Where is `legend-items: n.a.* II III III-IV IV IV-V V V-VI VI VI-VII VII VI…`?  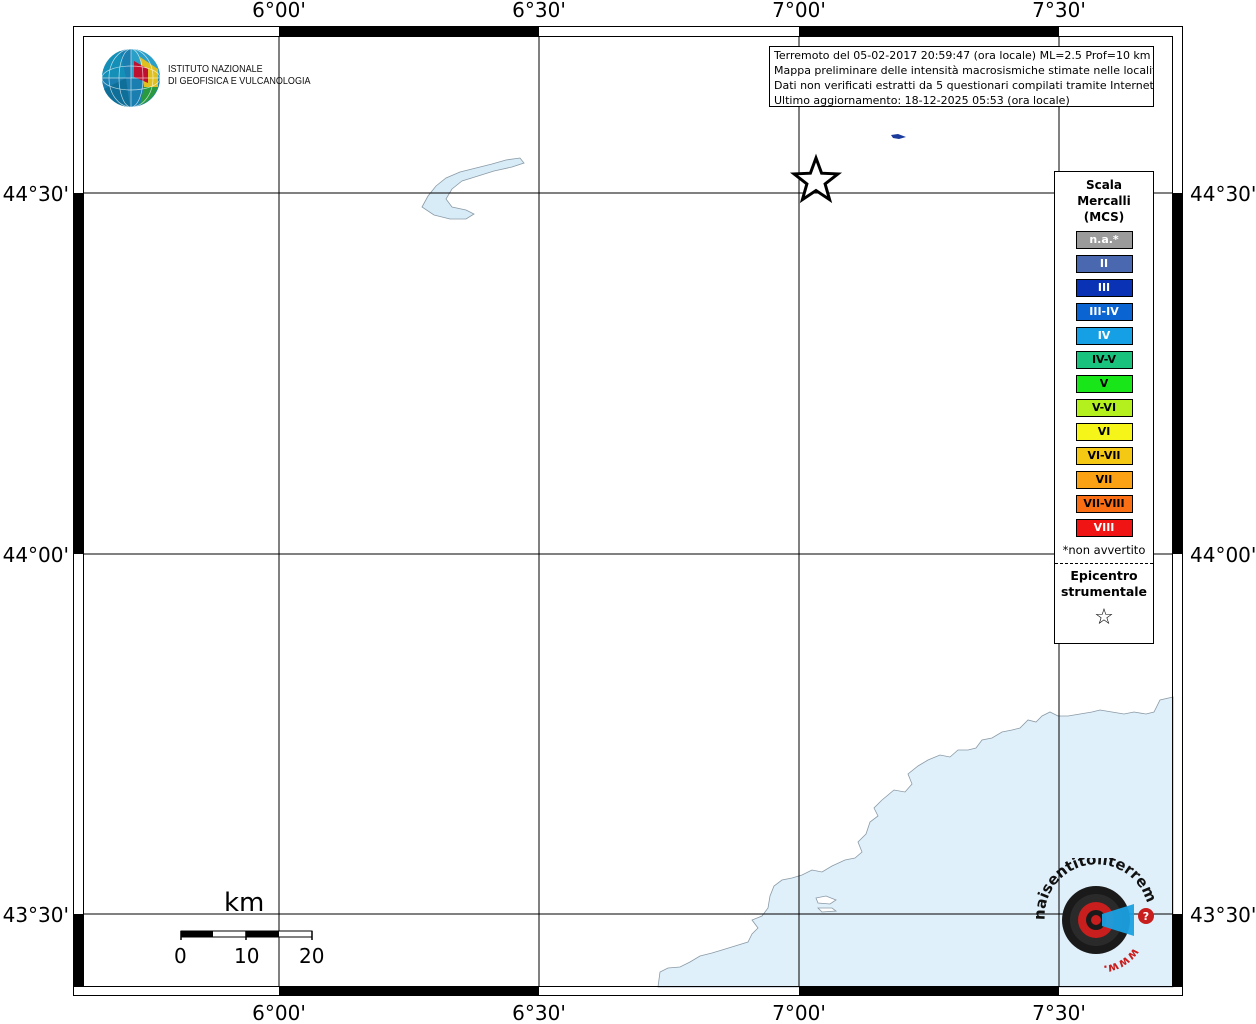
legend-items: n.a.* II III III-IV IV IV-V V V-VI VI VI-VII VII VI… is located at coordinates (1104, 384).